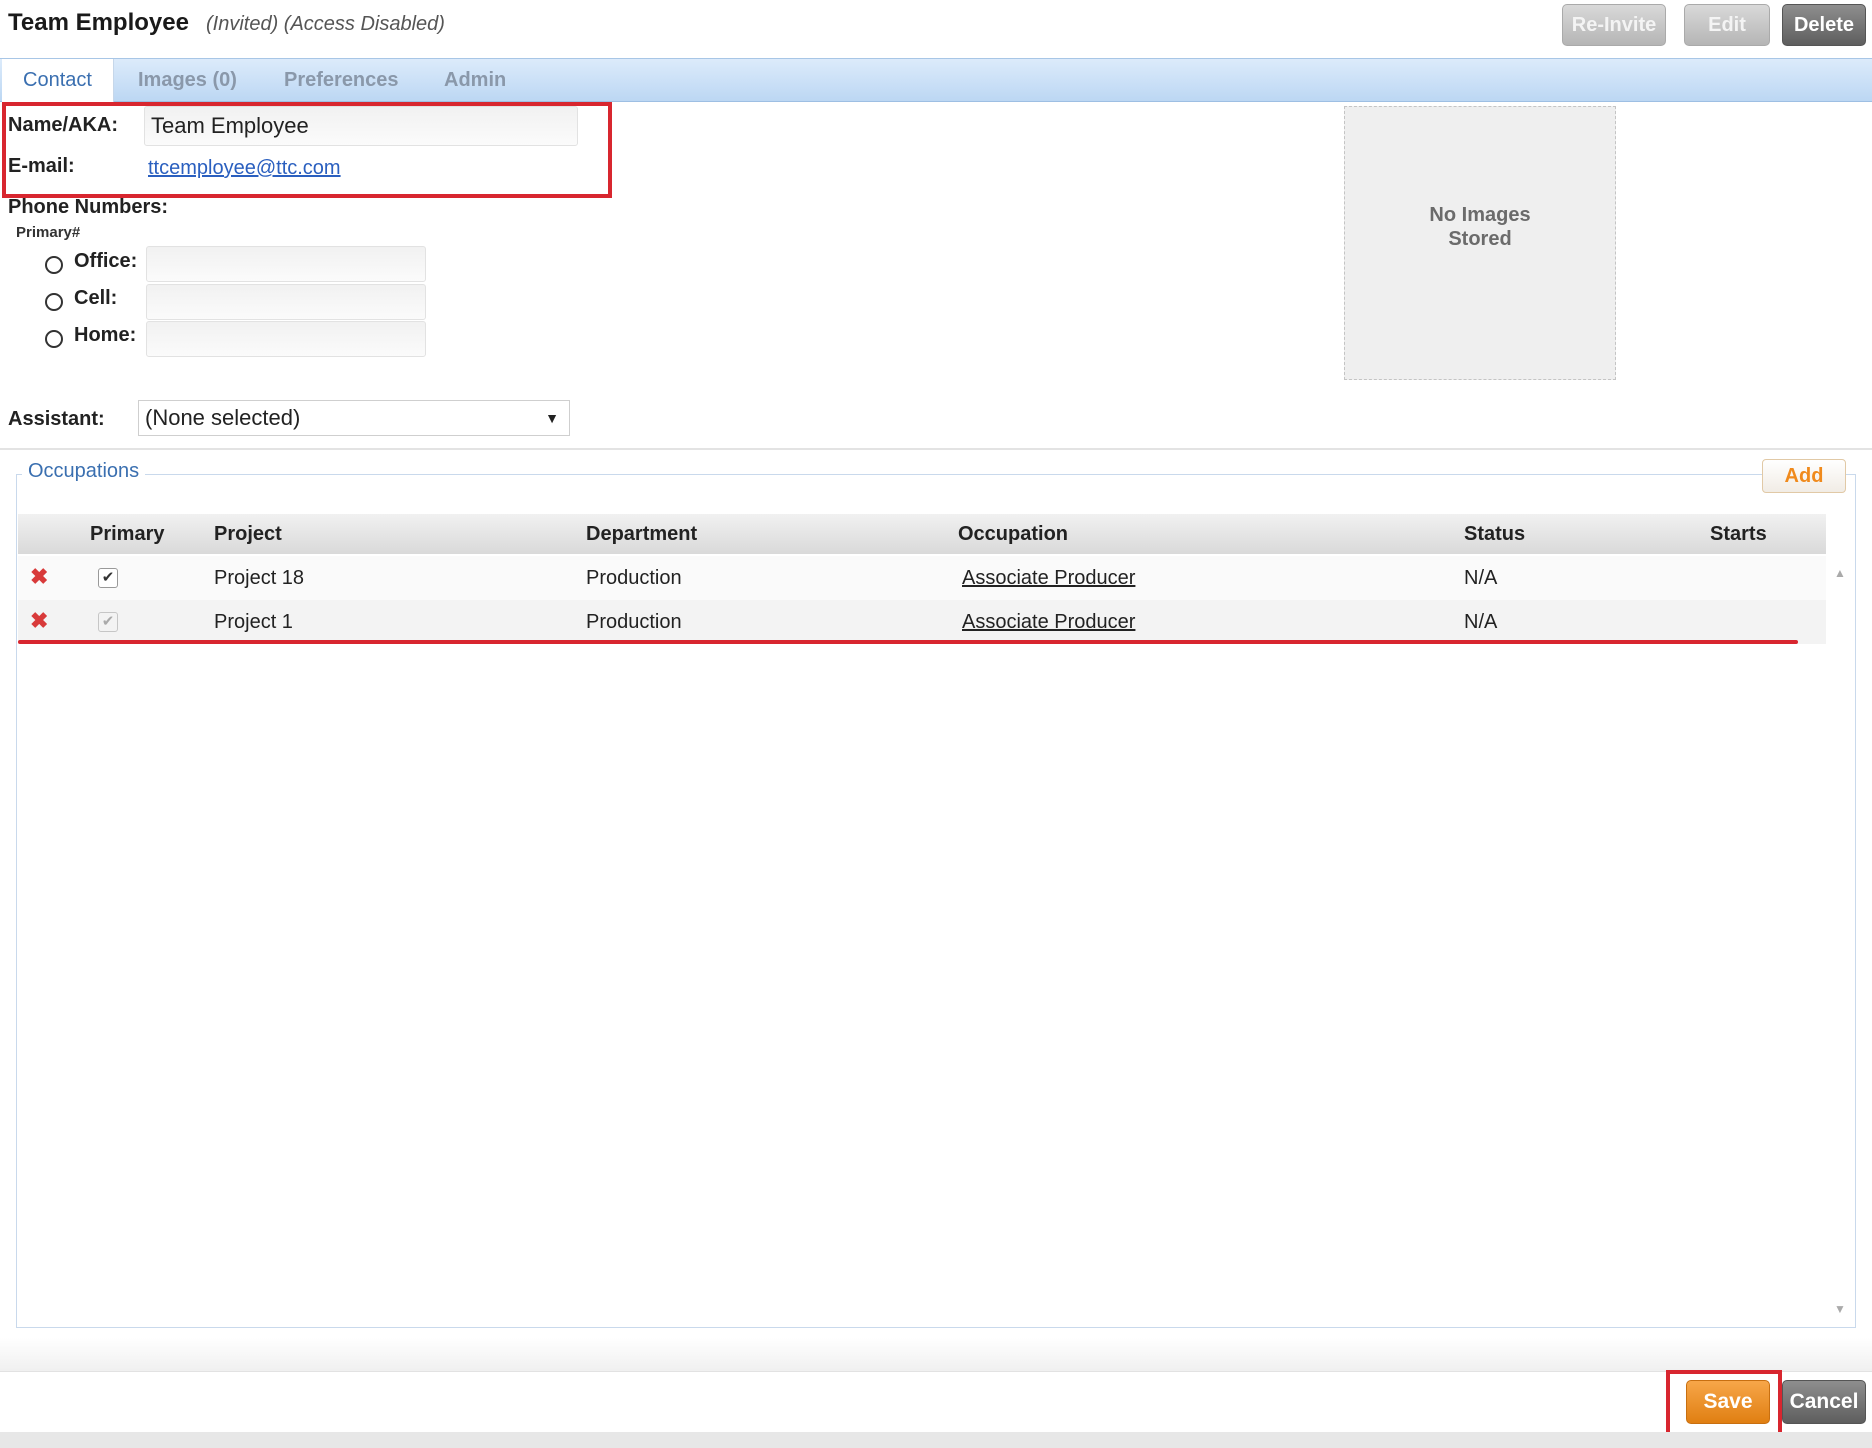 The image size is (1872, 1448). What do you see at coordinates (1840, 1309) in the screenshot?
I see `scroll-down-icon: ▼` at bounding box center [1840, 1309].